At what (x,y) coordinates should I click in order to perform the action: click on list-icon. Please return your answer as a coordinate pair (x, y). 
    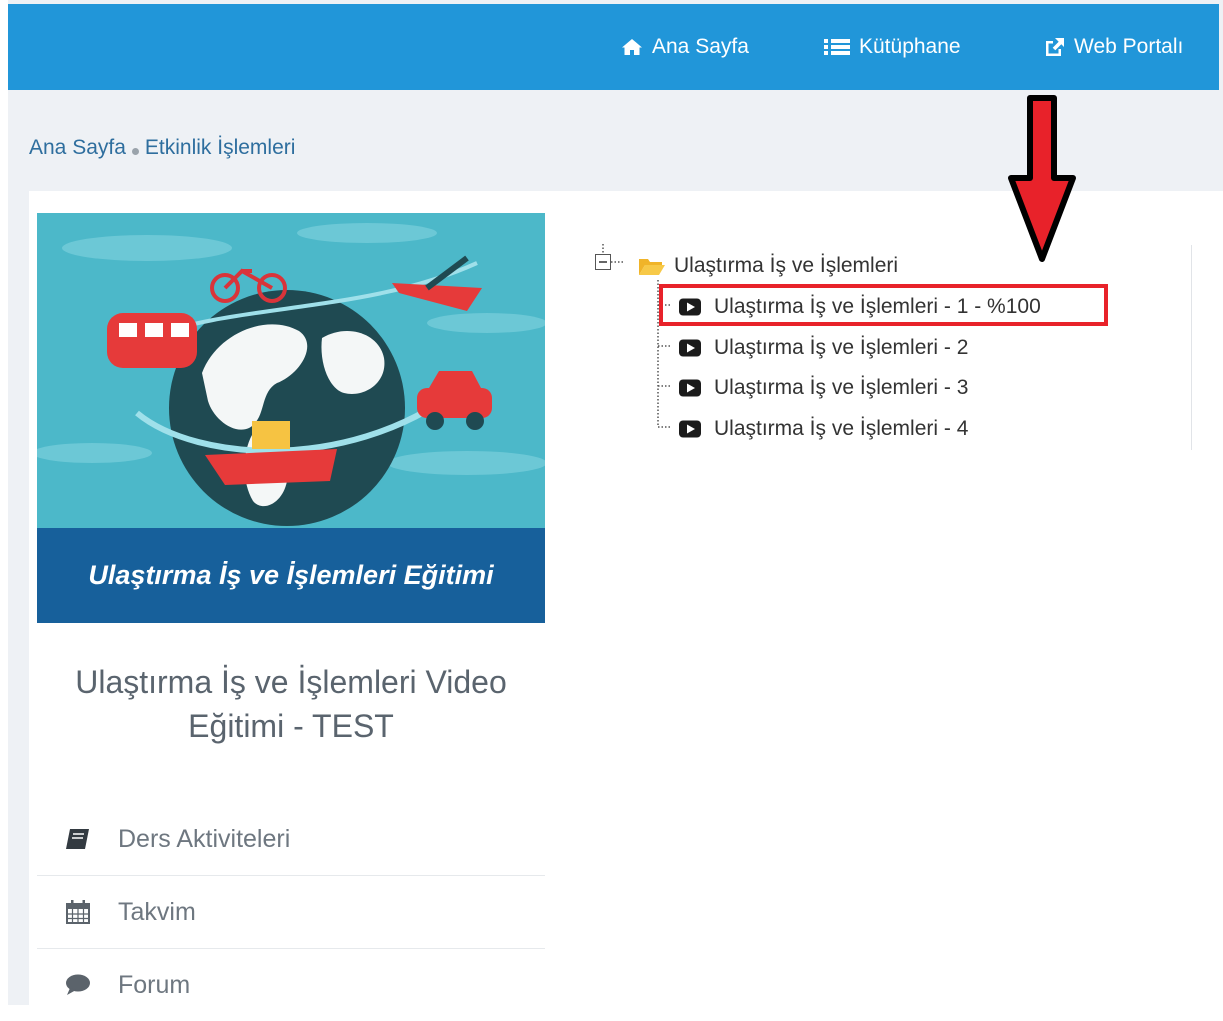
    Looking at the image, I should click on (837, 47).